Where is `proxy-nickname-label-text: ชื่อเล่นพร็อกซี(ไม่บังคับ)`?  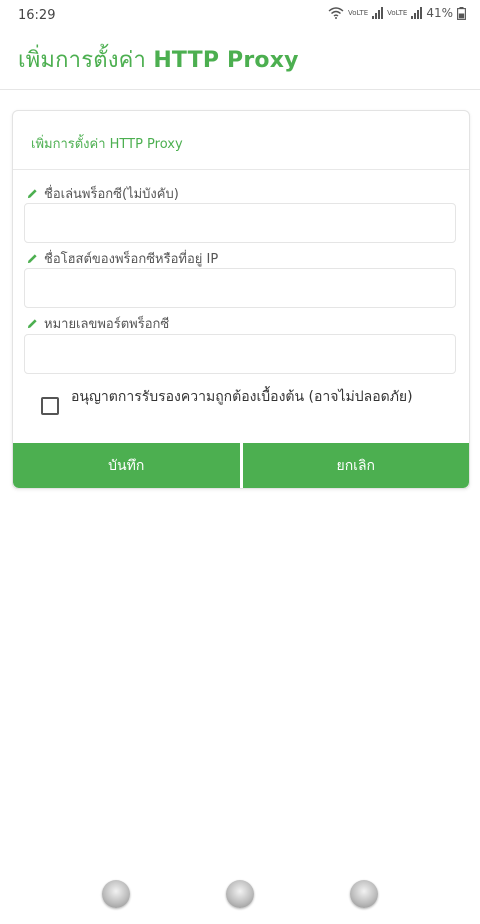 proxy-nickname-label-text: ชื่อเล่นพร็อกซี(ไม่บังคับ) is located at coordinates (111, 194).